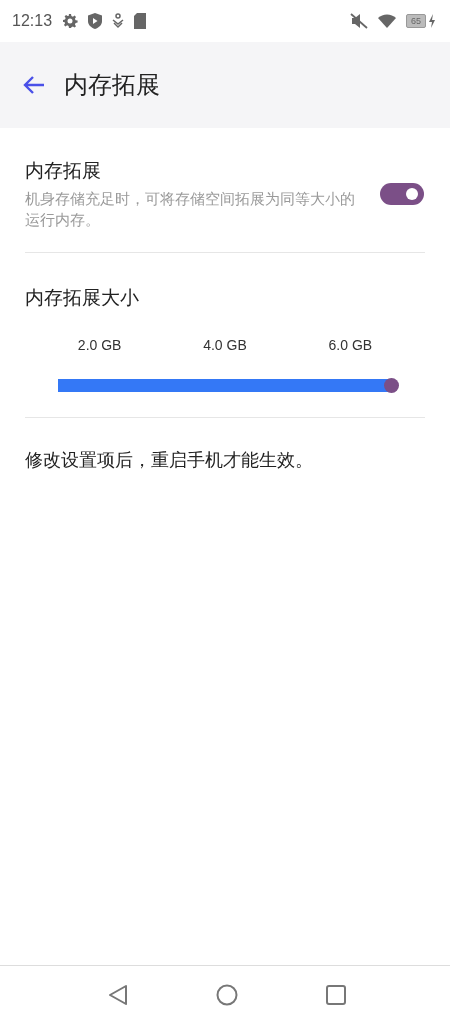 The image size is (450, 1024). I want to click on page-title: 内存拓展, so click(112, 85).